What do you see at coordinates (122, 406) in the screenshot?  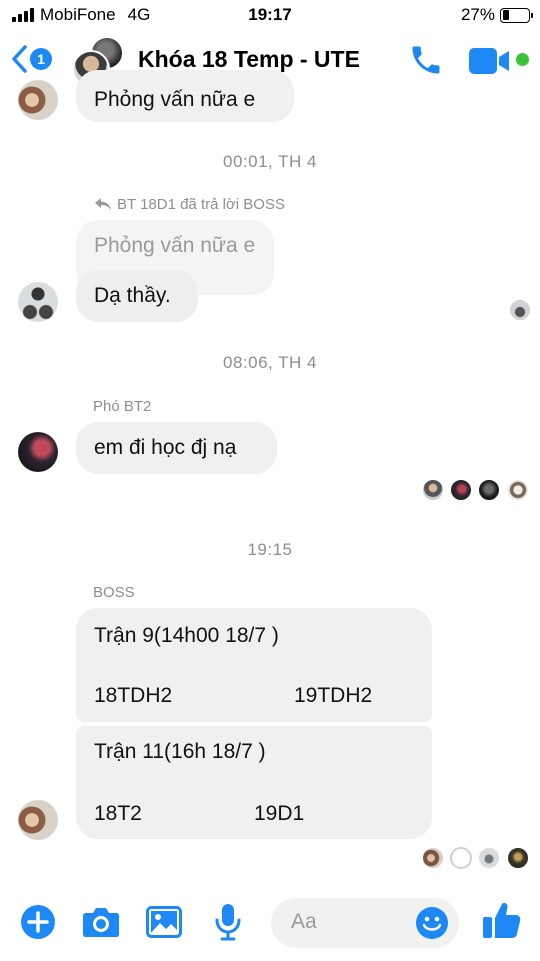 I see `sender-name: Phó BT2` at bounding box center [122, 406].